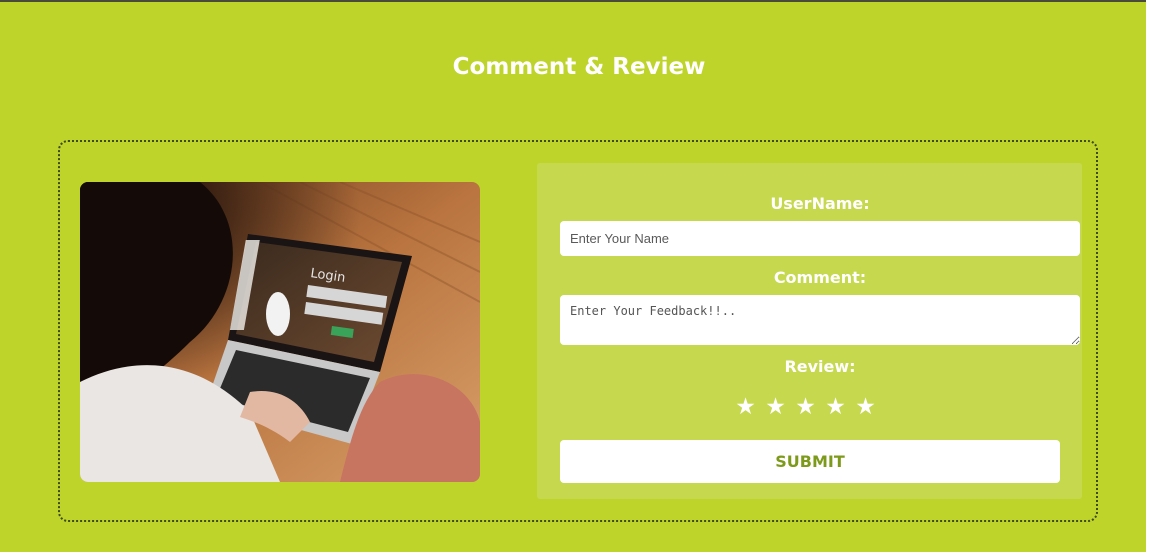 This screenshot has height=552, width=1152. I want to click on username-label: UserName:, so click(820, 203).